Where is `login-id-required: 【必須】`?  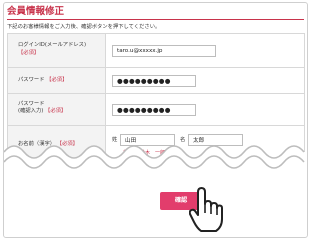 login-id-required: 【必須】 is located at coordinates (29, 53).